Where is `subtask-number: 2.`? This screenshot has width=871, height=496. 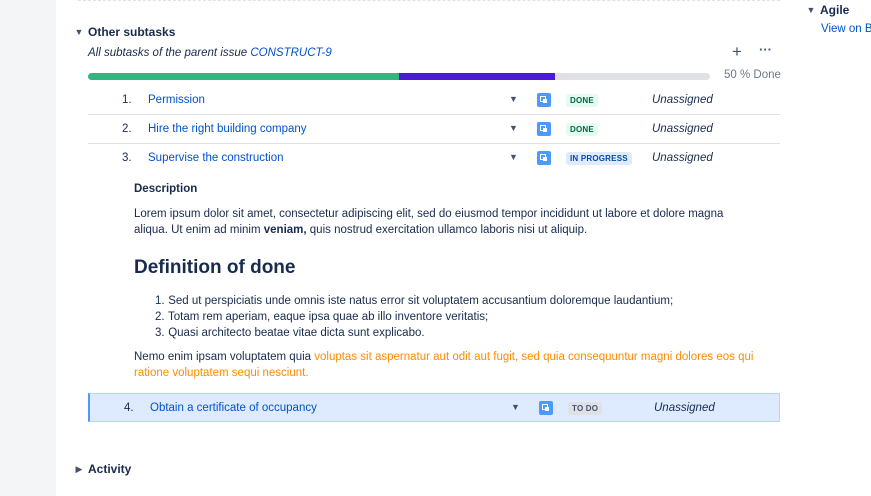
subtask-number: 2. is located at coordinates (127, 129).